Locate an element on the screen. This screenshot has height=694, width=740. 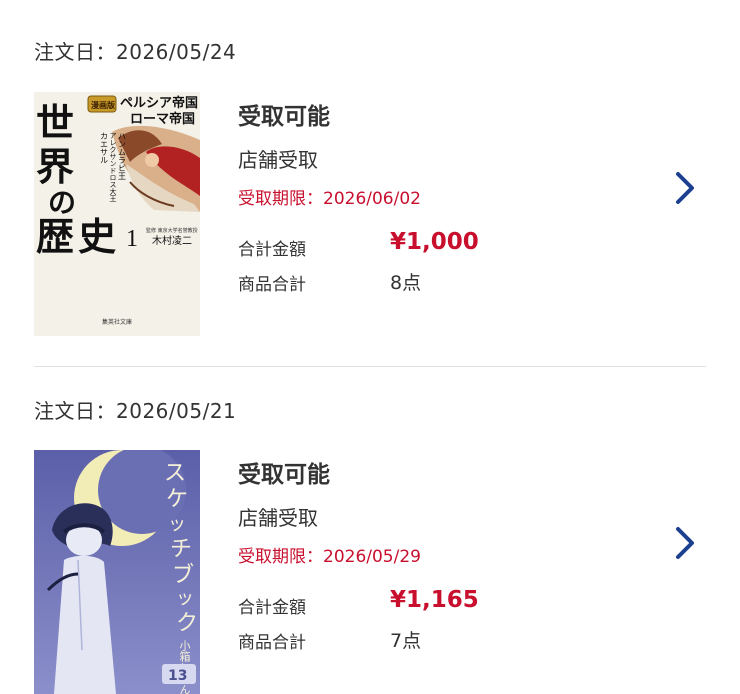
cover-volume: 13 is located at coordinates (177, 676).